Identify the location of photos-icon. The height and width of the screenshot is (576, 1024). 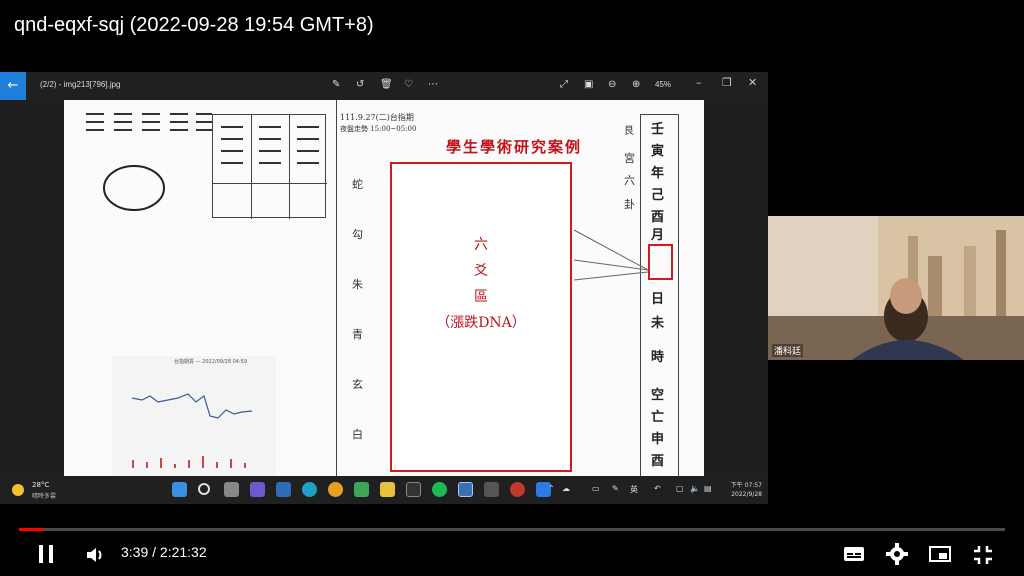
(465, 489).